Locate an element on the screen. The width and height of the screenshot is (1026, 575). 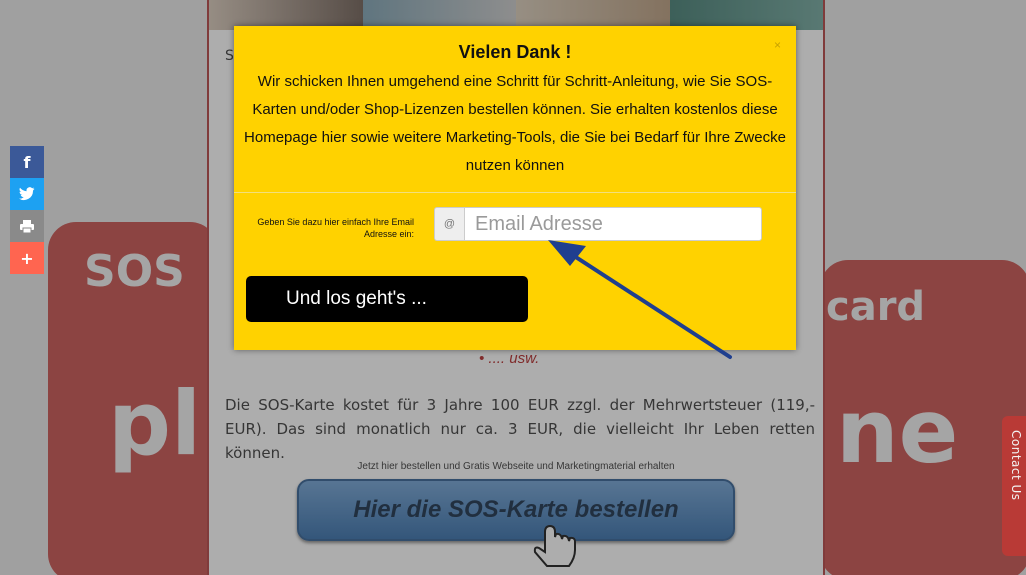
contact-us-label: Contact Us is located at coordinates (1016, 465).